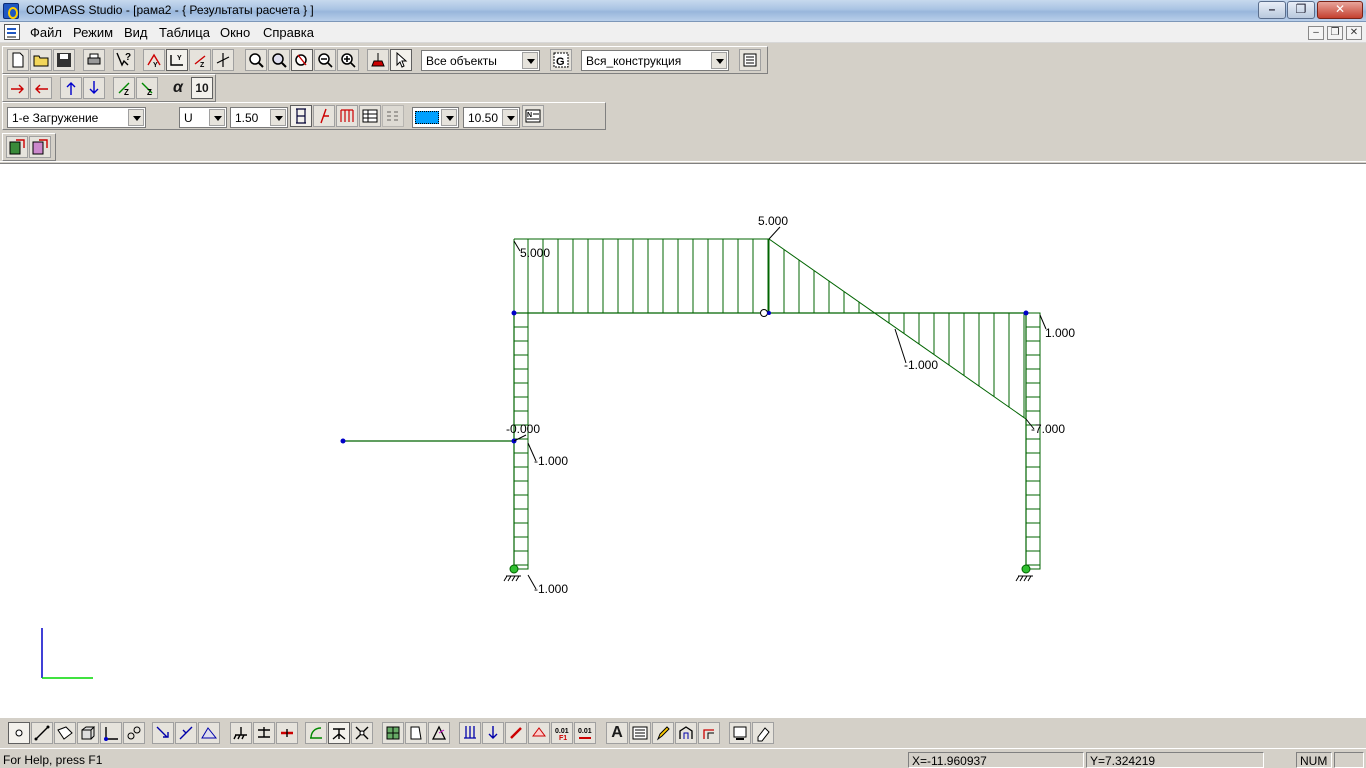  Describe the element at coordinates (533, 116) in the screenshot. I see `numbering-icon: N` at that location.